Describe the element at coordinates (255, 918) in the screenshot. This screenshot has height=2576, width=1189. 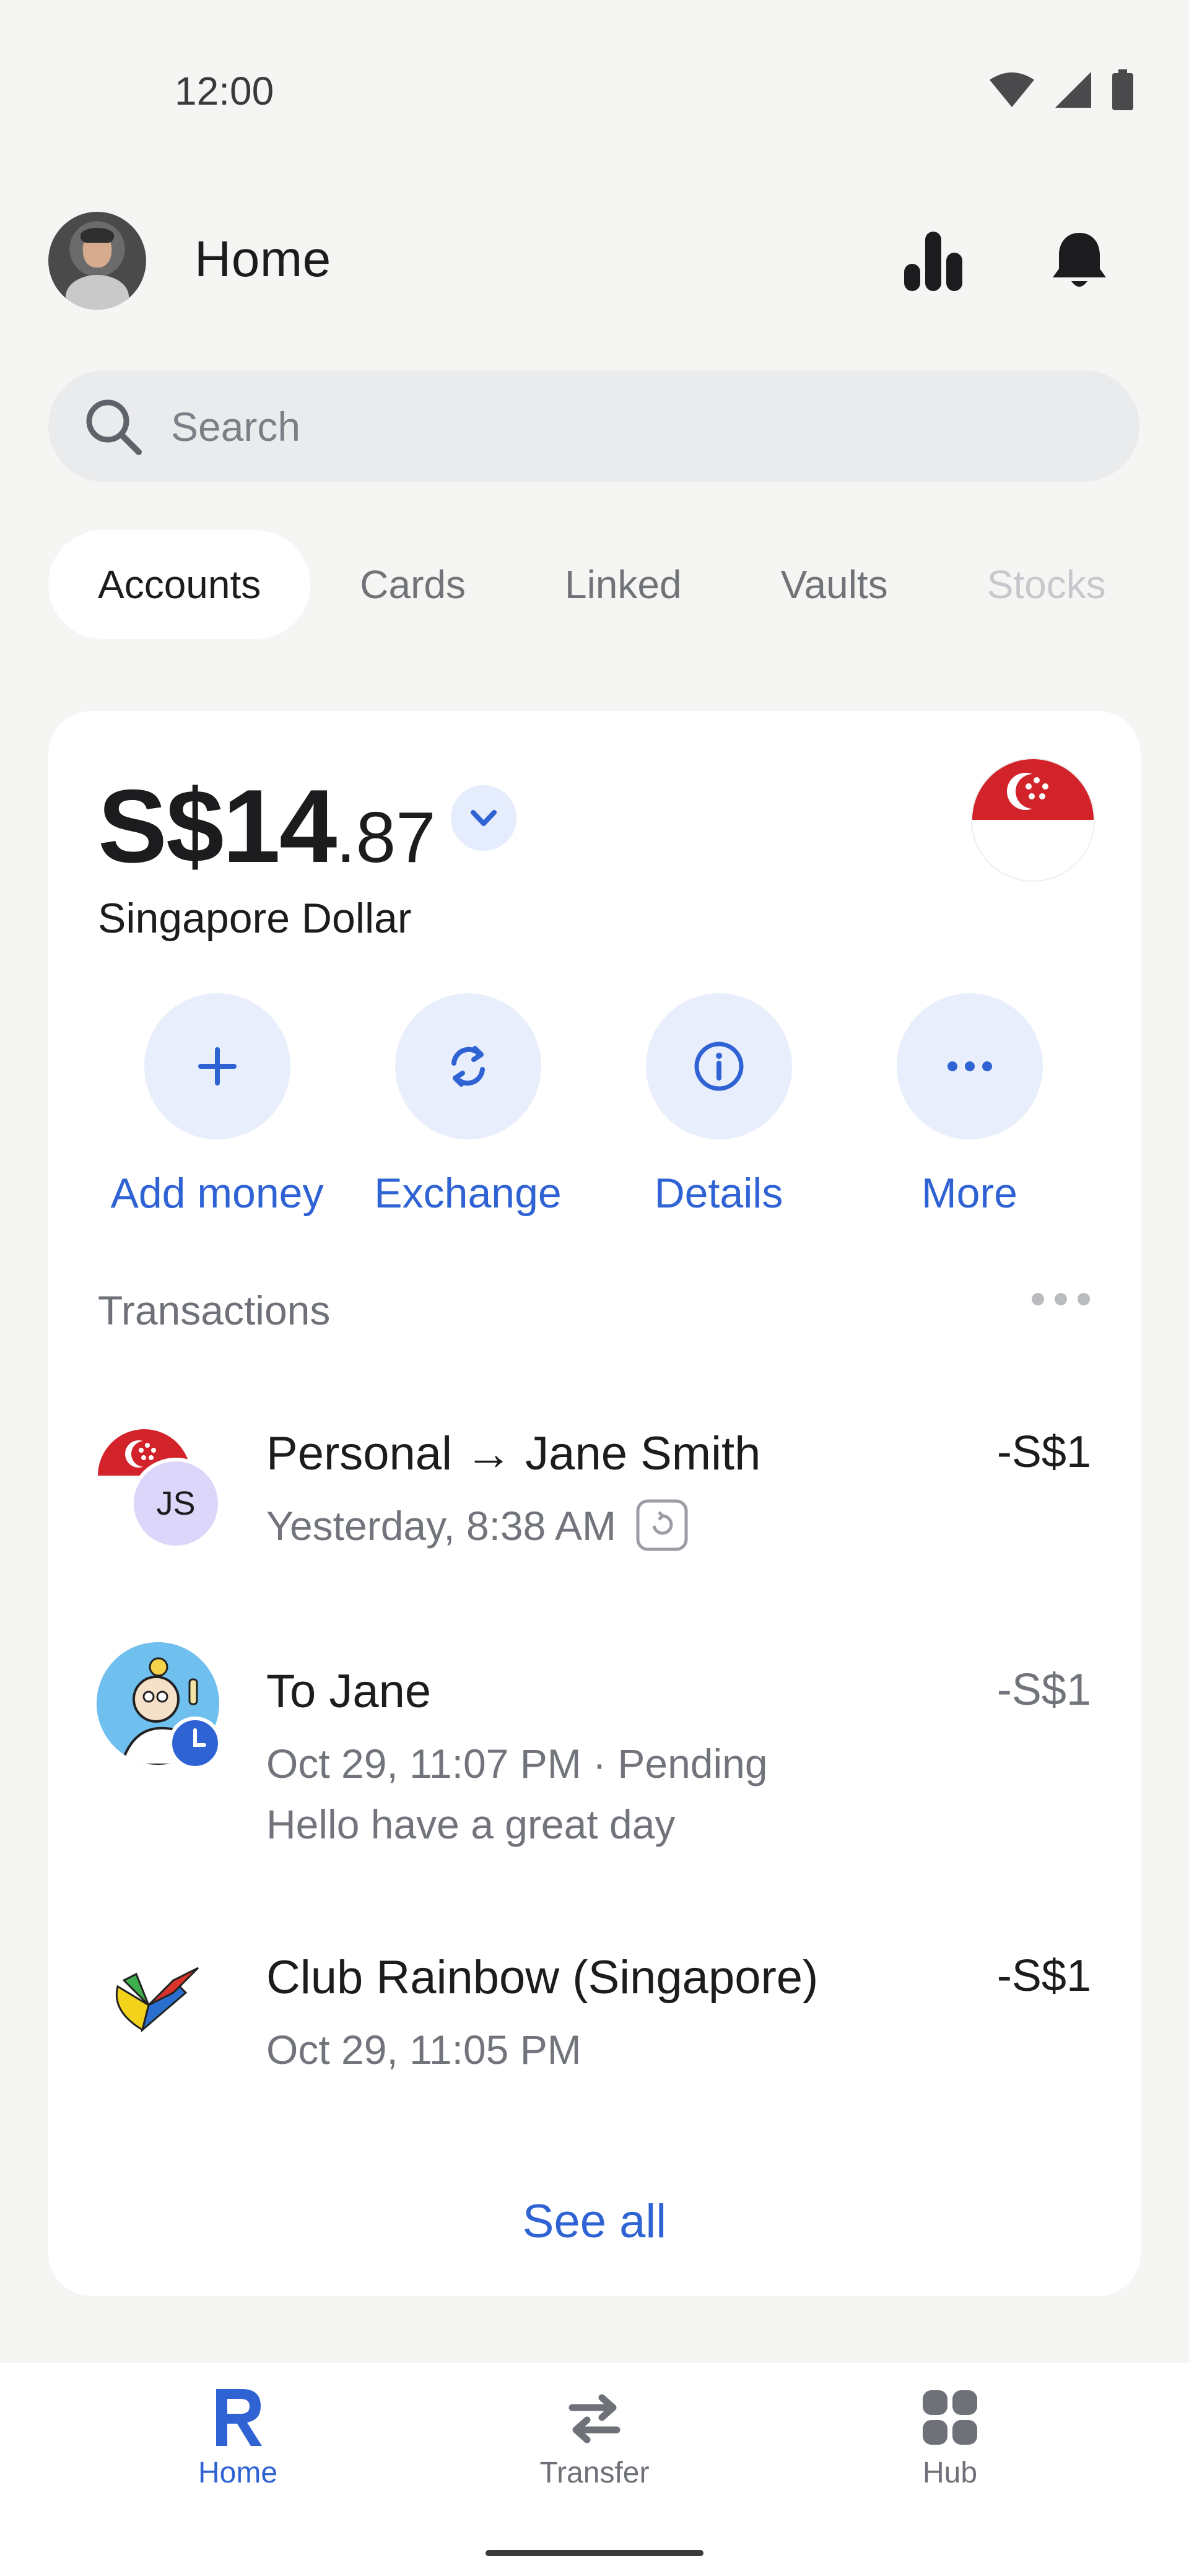
I see `currency-name: Singapore Dollar` at that location.